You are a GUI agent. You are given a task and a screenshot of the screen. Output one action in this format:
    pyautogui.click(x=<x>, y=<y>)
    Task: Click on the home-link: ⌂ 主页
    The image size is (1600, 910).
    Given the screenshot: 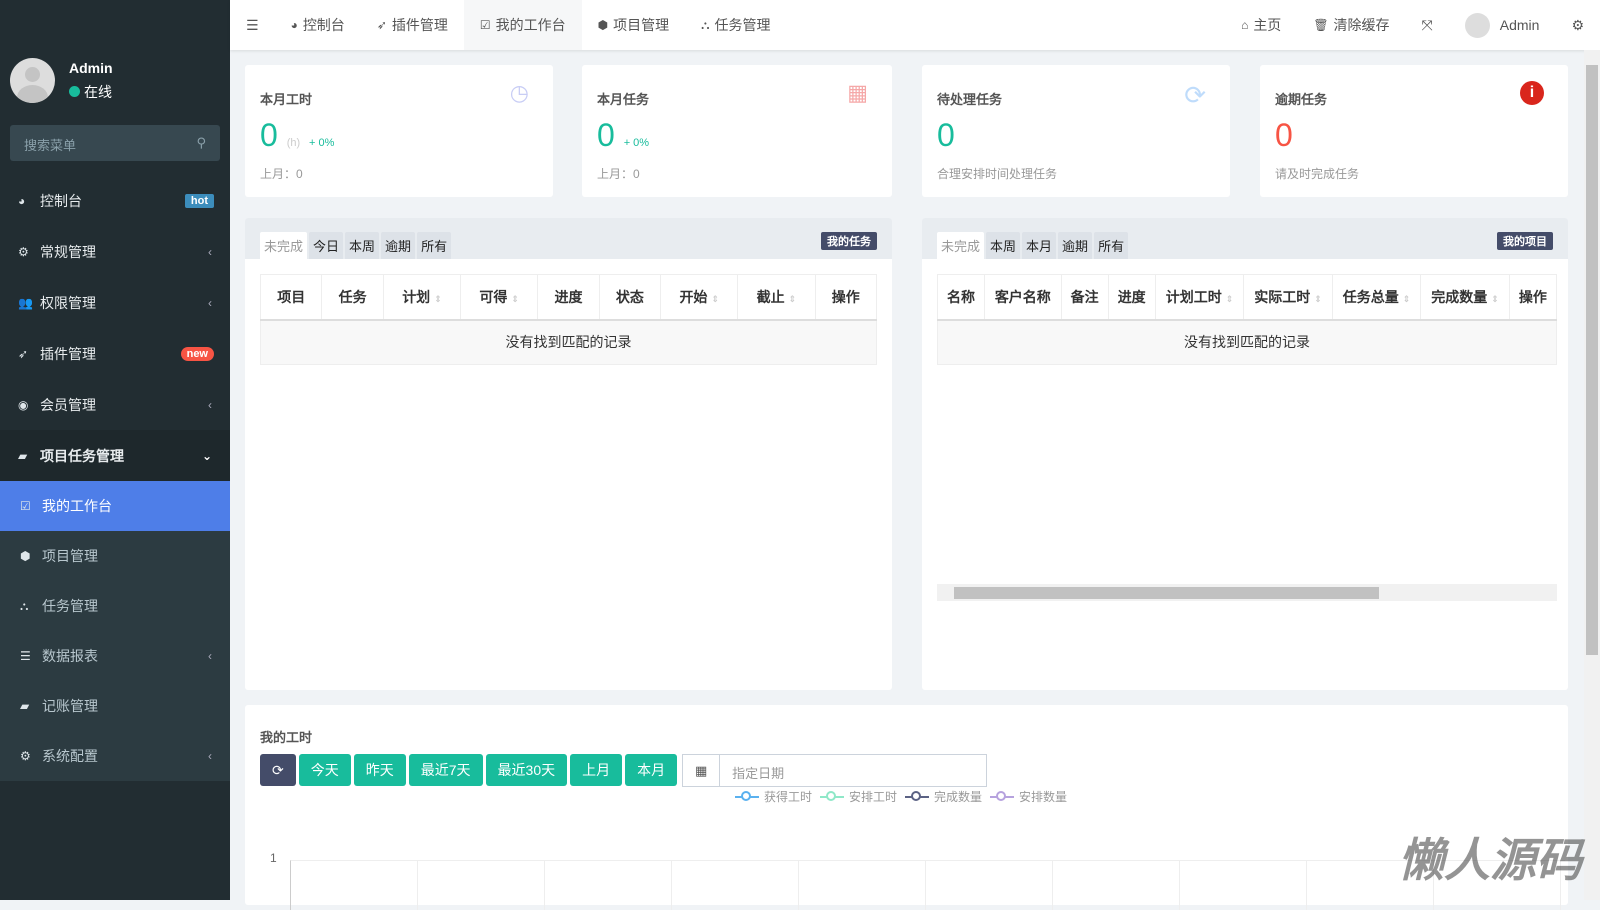 What is the action you would take?
    pyautogui.click(x=1261, y=25)
    